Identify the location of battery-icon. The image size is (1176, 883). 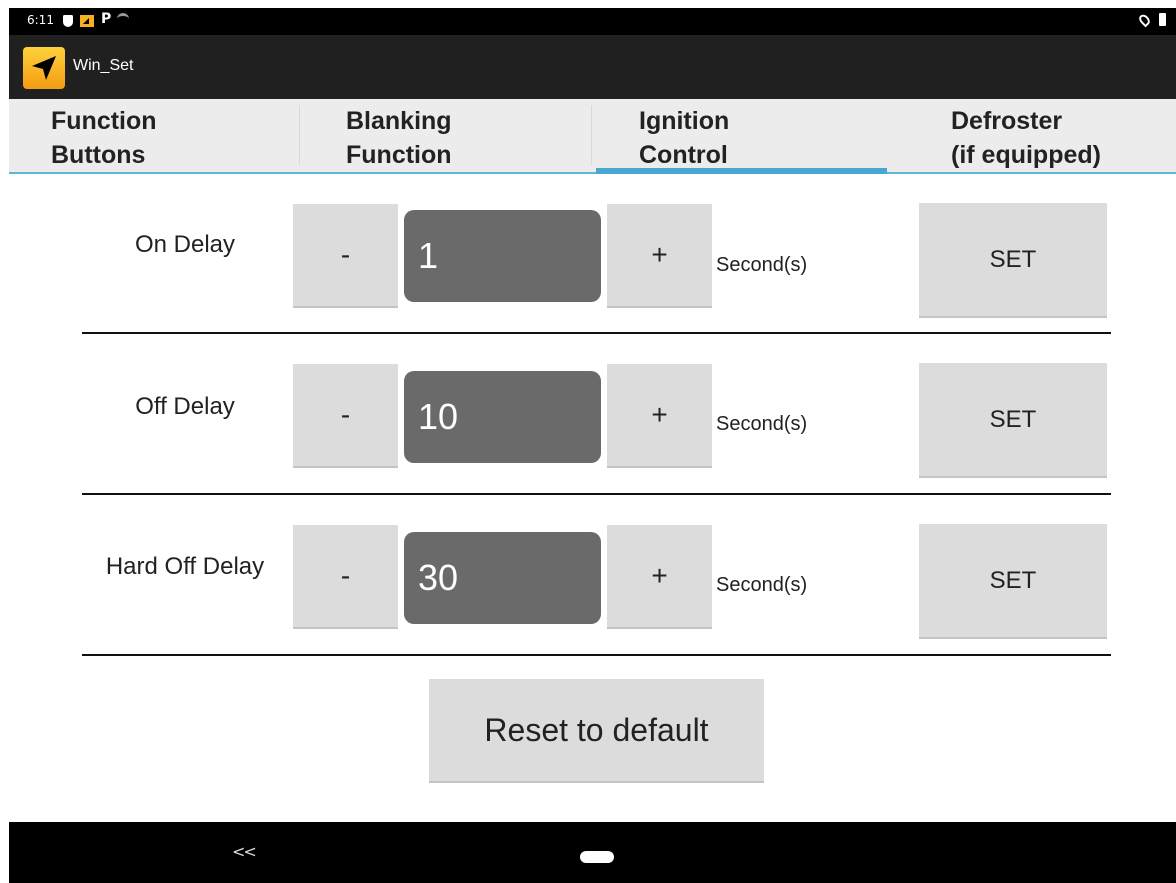
(1162, 19).